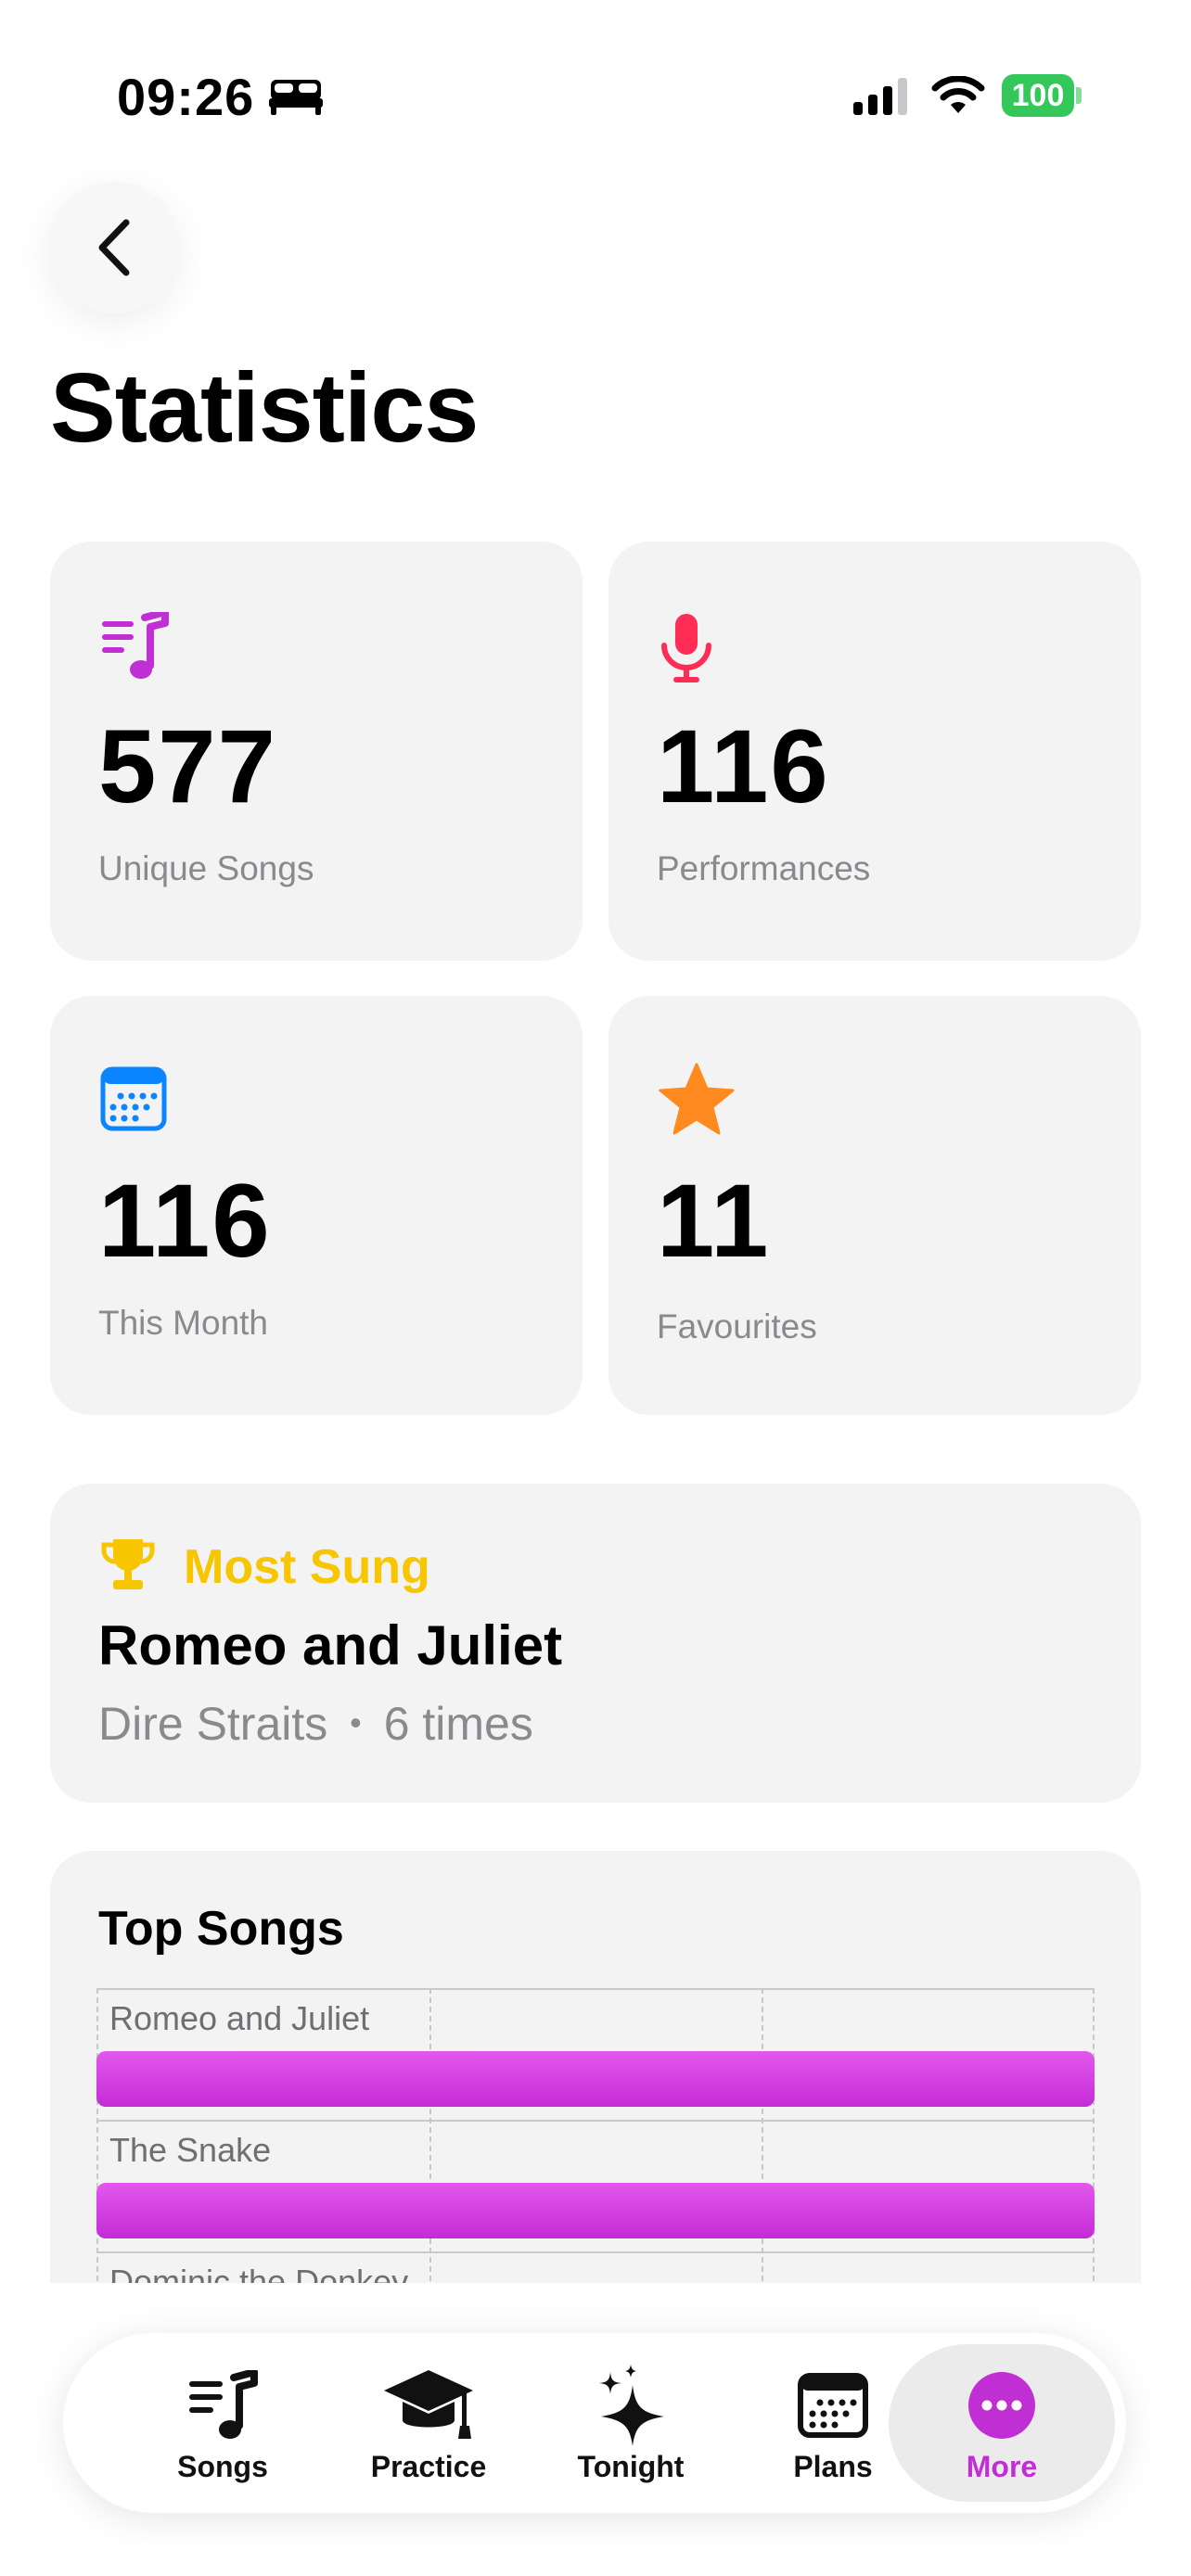 The height and width of the screenshot is (2576, 1191). What do you see at coordinates (428, 2405) in the screenshot?
I see `graduation-cap-icon` at bounding box center [428, 2405].